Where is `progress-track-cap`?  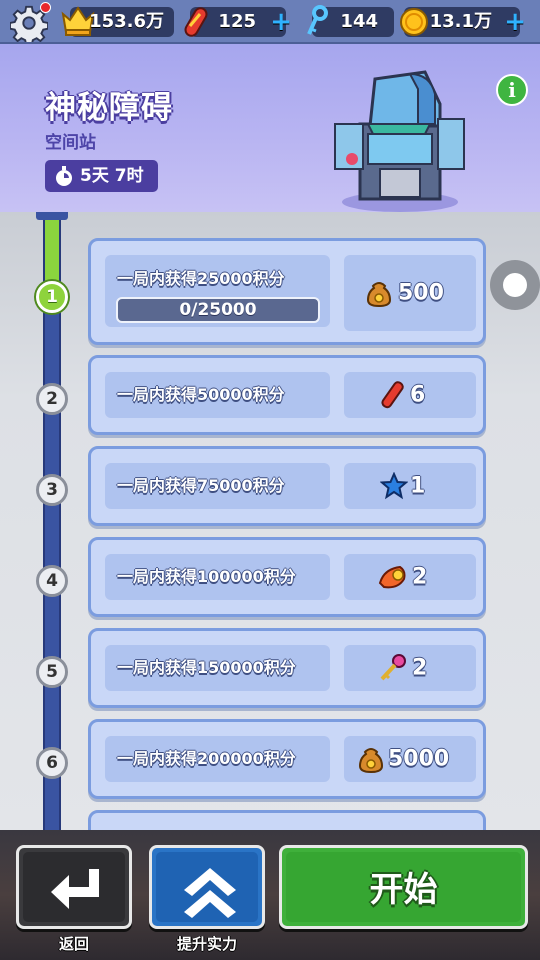
progress-track-cap is located at coordinates (52, 216).